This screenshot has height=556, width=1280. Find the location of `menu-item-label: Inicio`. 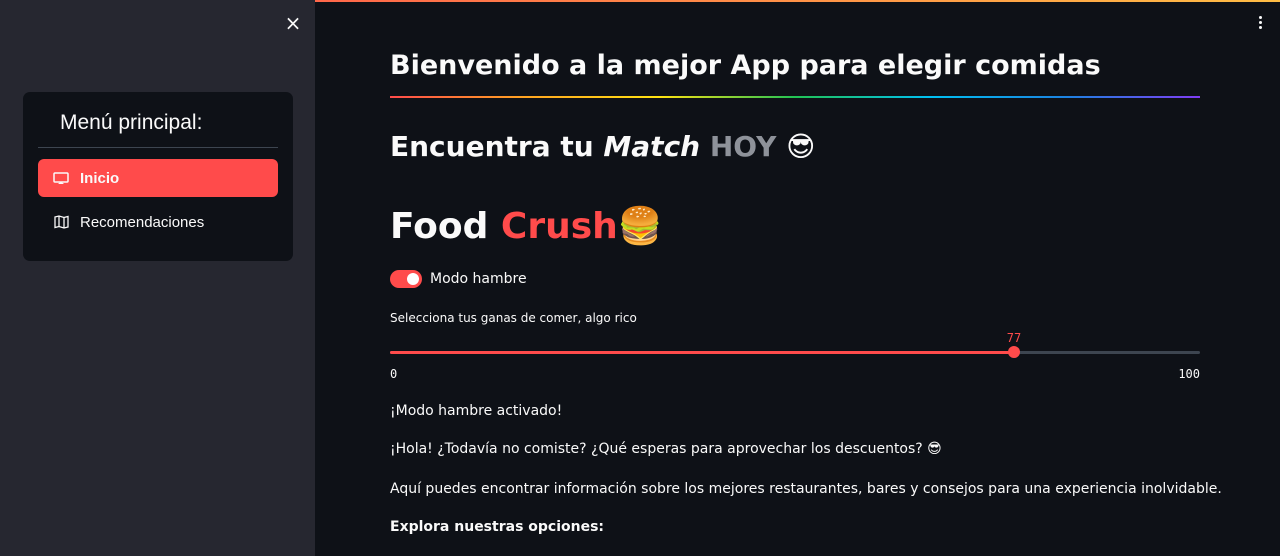

menu-item-label: Inicio is located at coordinates (100, 178).